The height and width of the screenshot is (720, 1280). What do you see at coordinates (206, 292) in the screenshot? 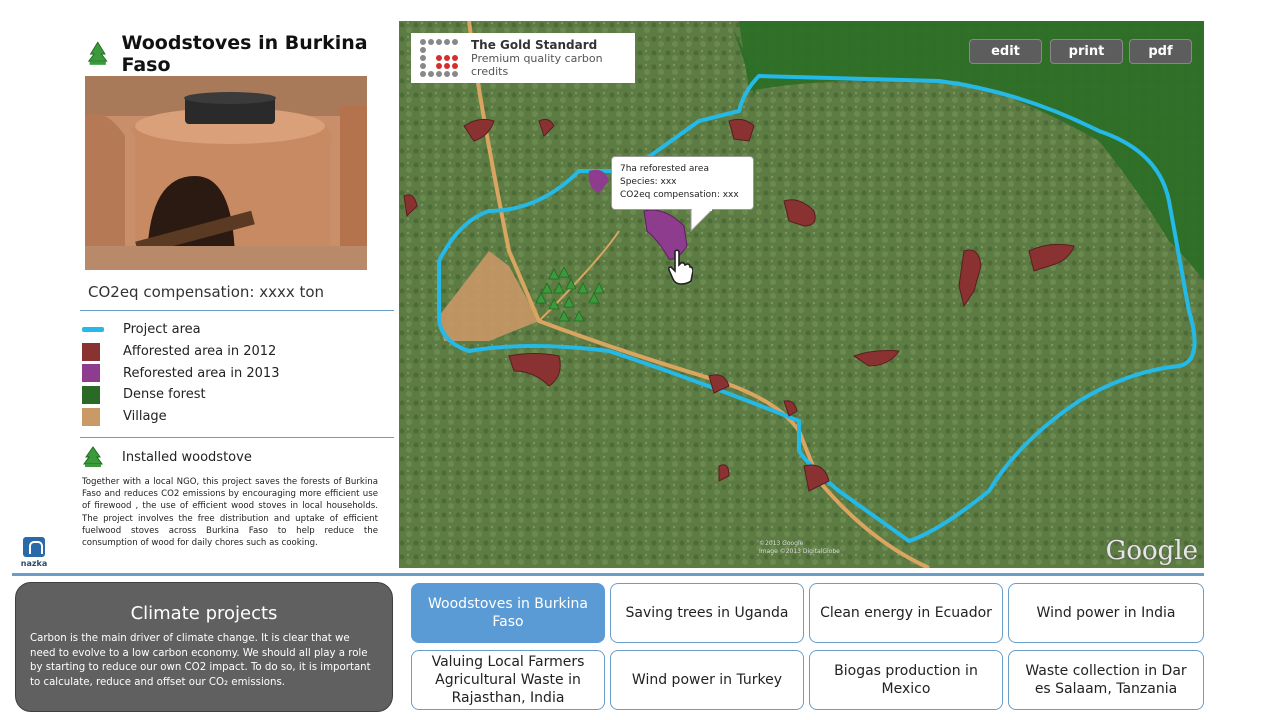
I see `co2-compensation: CO2eq compensation: xxxx ton` at bounding box center [206, 292].